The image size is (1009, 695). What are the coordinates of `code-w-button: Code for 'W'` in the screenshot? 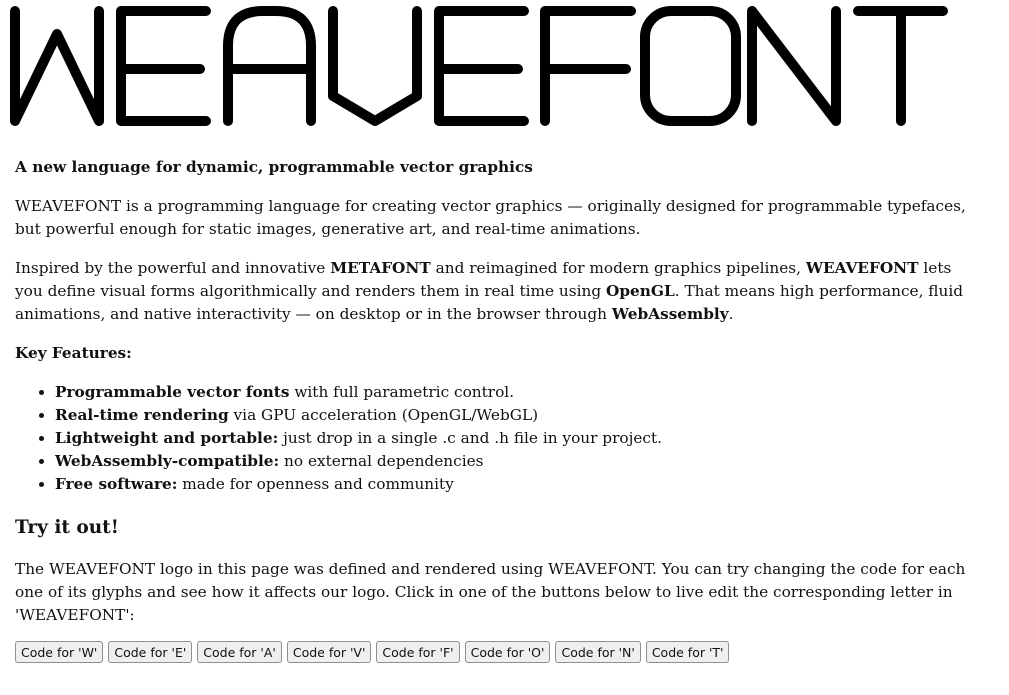 It's located at (59, 652).